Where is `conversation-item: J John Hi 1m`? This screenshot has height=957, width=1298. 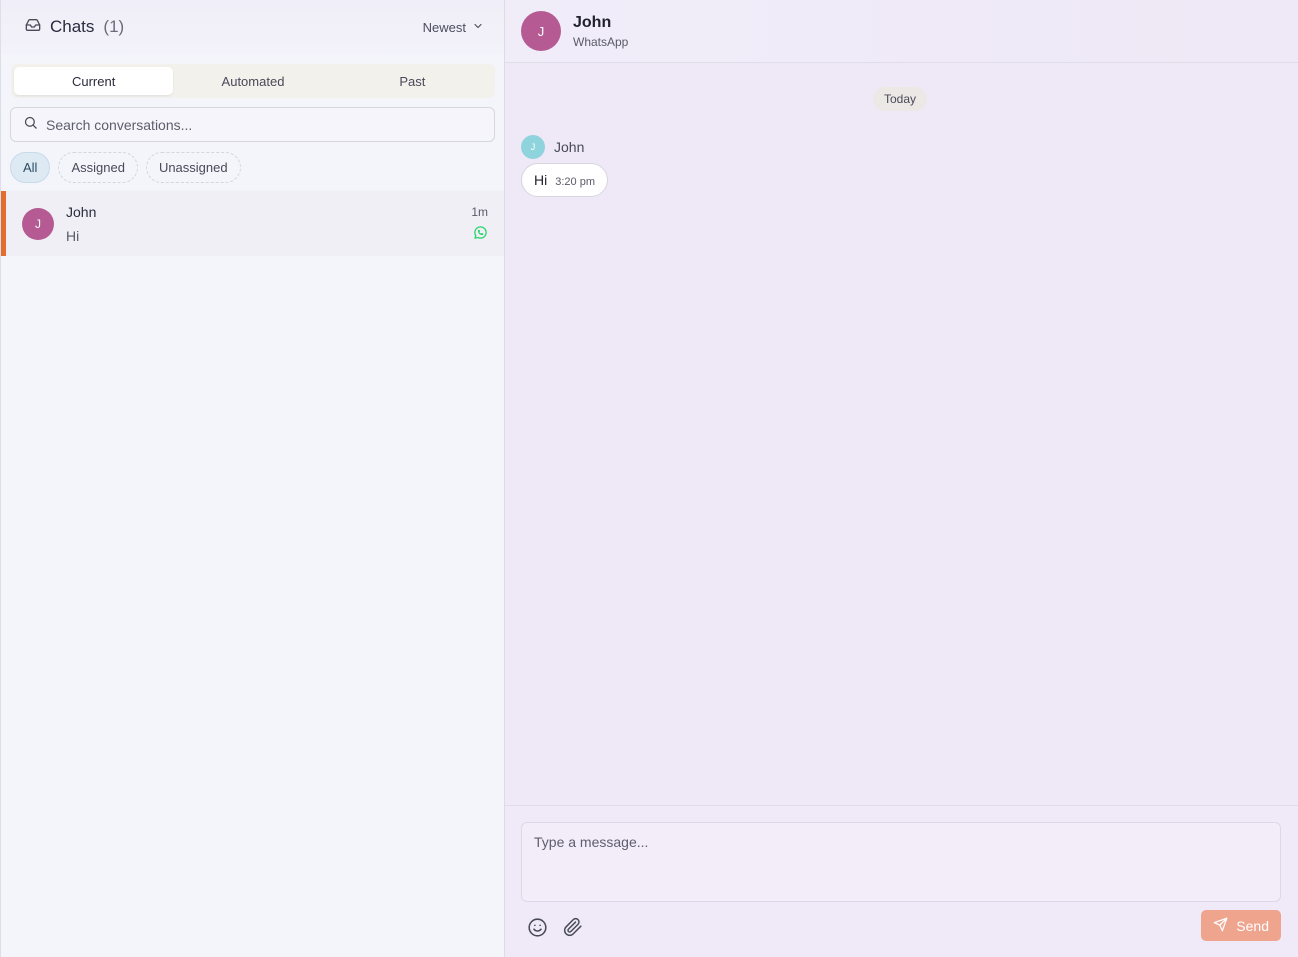
conversation-item: J John Hi 1m is located at coordinates (252, 223).